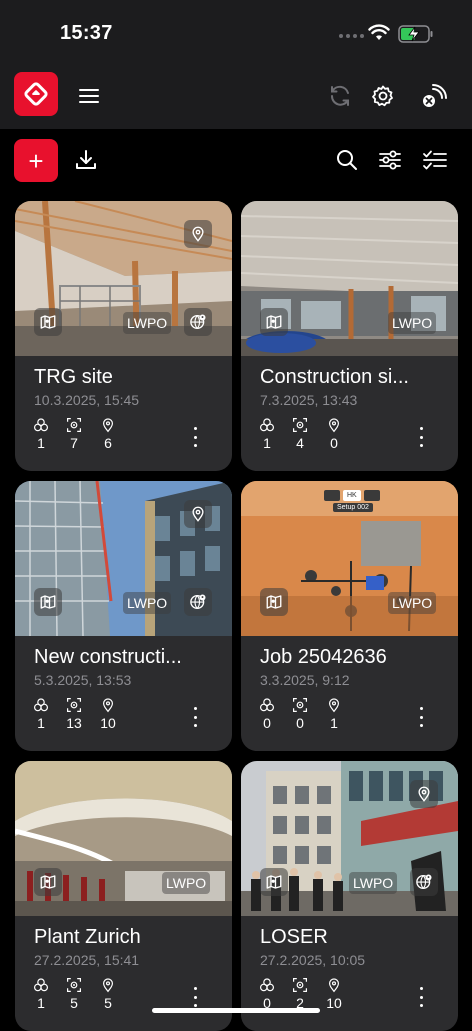 The image size is (472, 1031). What do you see at coordinates (334, 714) in the screenshot?
I see `locations-stat: 1` at bounding box center [334, 714].